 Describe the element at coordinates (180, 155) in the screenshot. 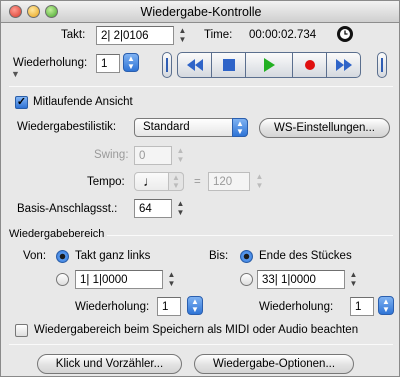

I see `swing-stepper: ▲ ▼` at that location.